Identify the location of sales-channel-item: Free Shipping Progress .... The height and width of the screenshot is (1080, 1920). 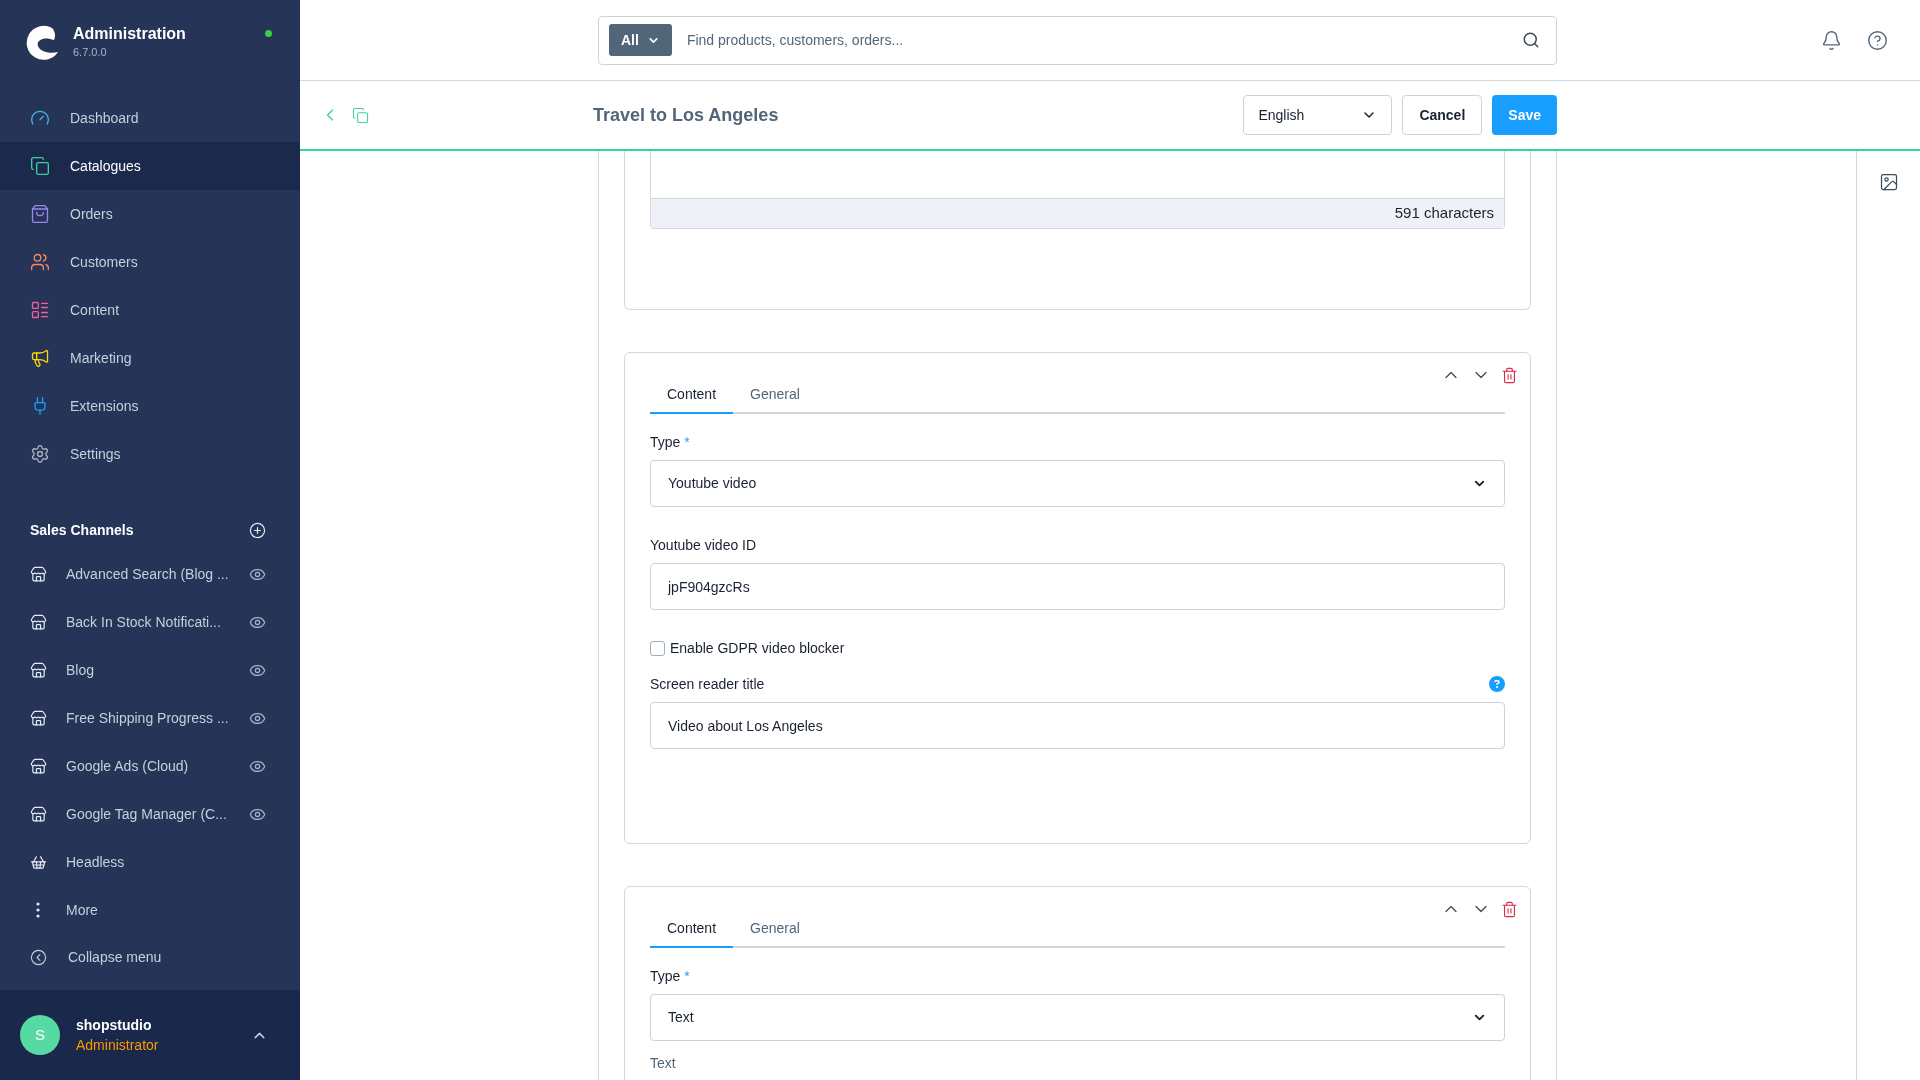
(150, 718).